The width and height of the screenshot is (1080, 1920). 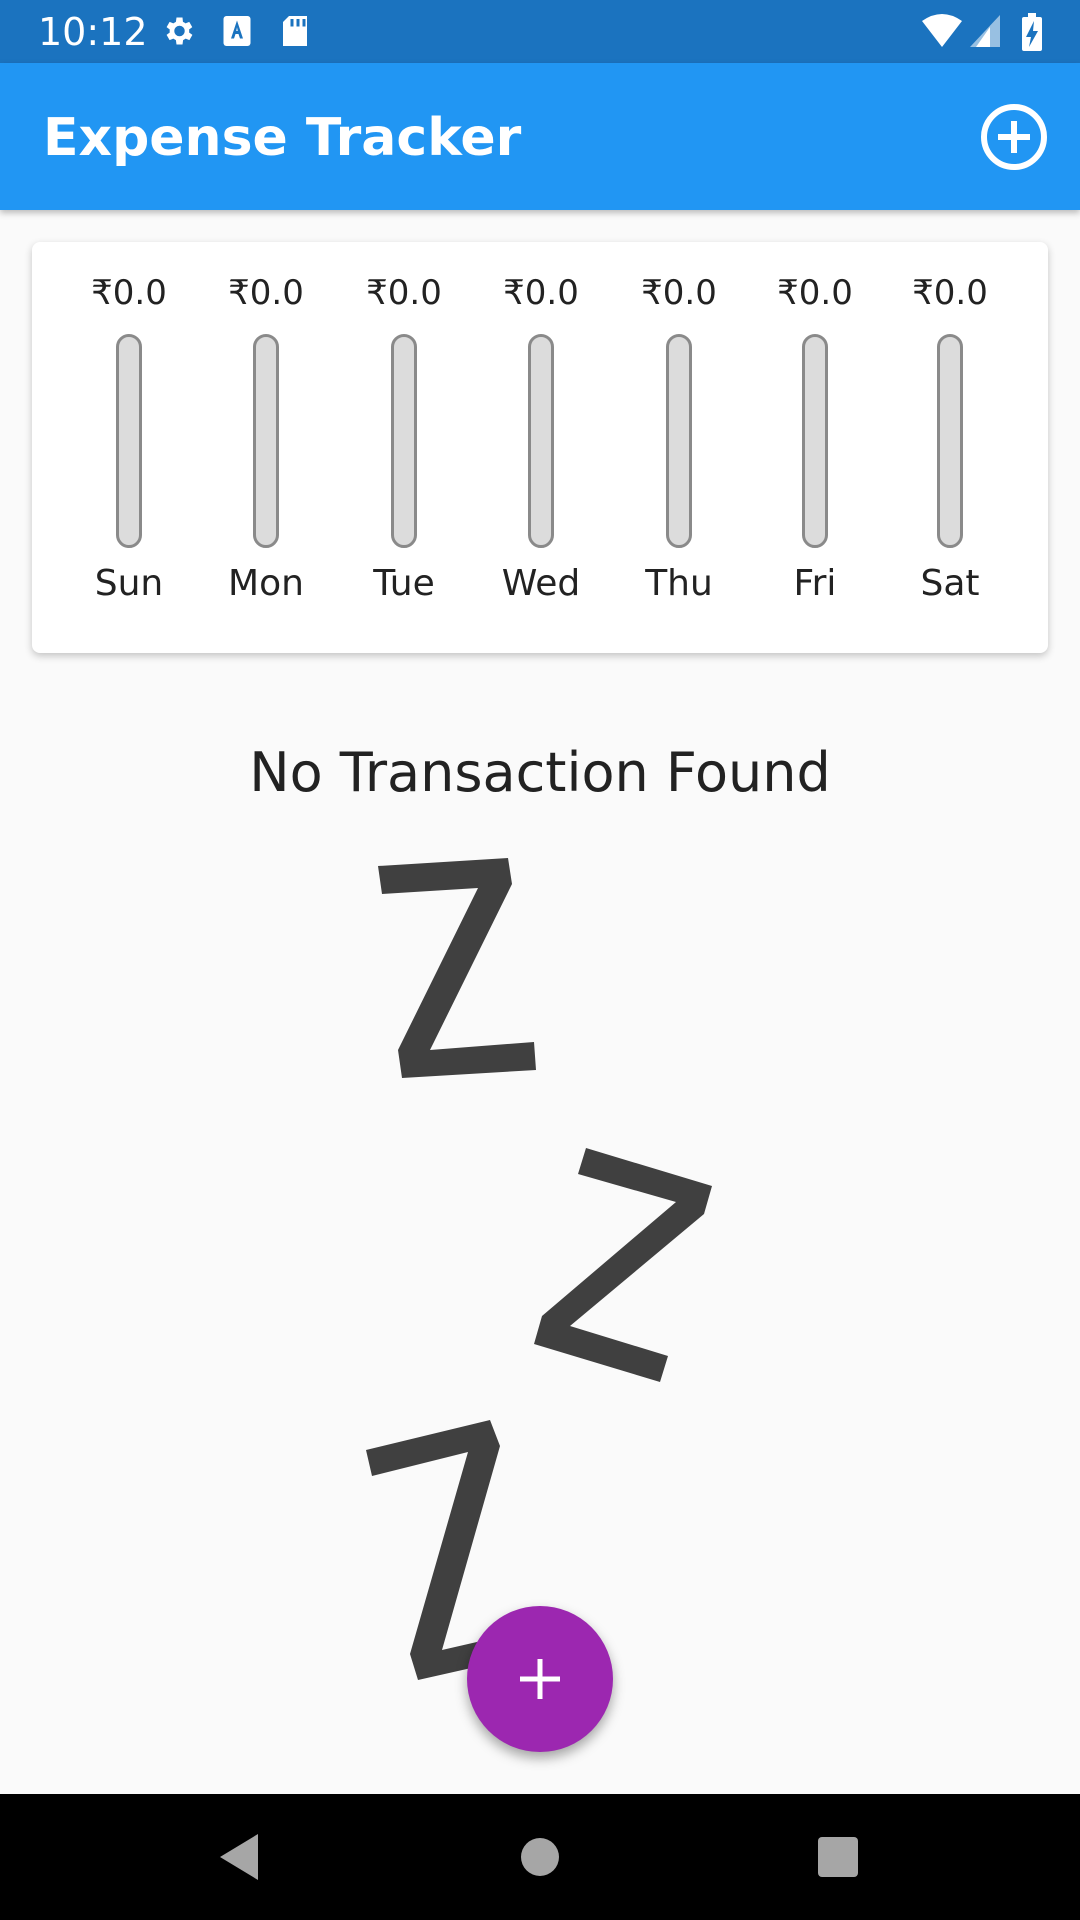 What do you see at coordinates (266, 583) in the screenshot?
I see `day-label: Mon` at bounding box center [266, 583].